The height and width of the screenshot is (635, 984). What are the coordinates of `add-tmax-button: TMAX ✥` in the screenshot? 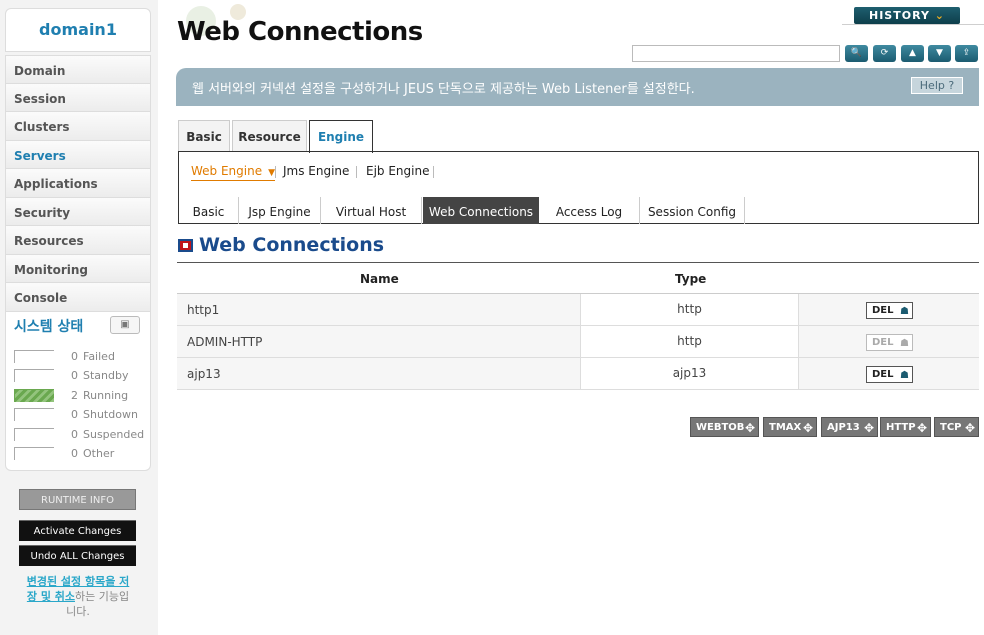 It's located at (790, 427).